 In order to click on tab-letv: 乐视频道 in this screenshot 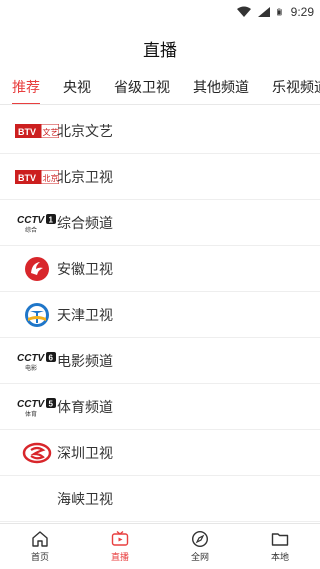, I will do `click(296, 90)`.